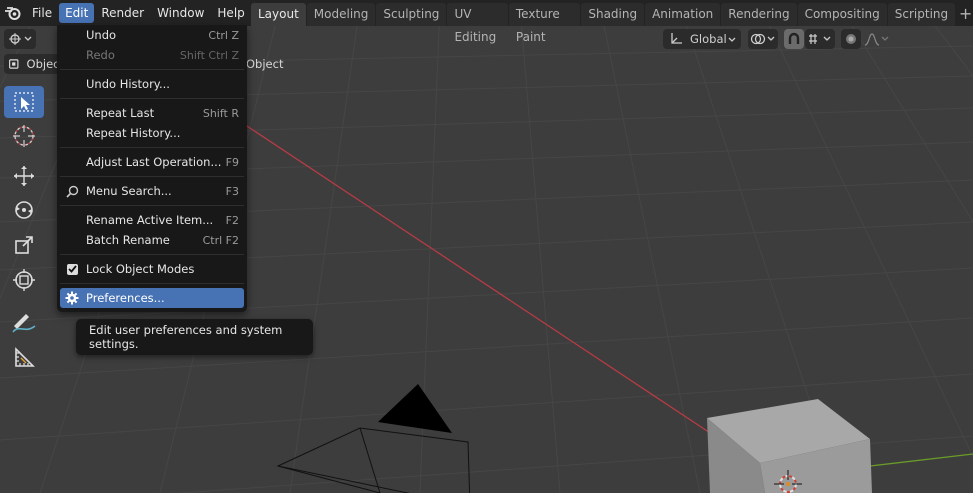 The height and width of the screenshot is (493, 973). Describe the element at coordinates (613, 14) in the screenshot. I see `tab-shading: Shading` at that location.